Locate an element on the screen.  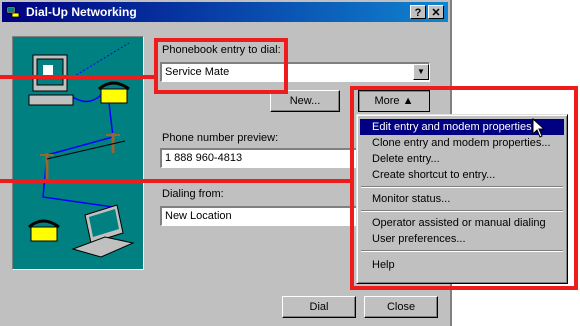
phonebook-highlight-box is located at coordinates (221, 66).